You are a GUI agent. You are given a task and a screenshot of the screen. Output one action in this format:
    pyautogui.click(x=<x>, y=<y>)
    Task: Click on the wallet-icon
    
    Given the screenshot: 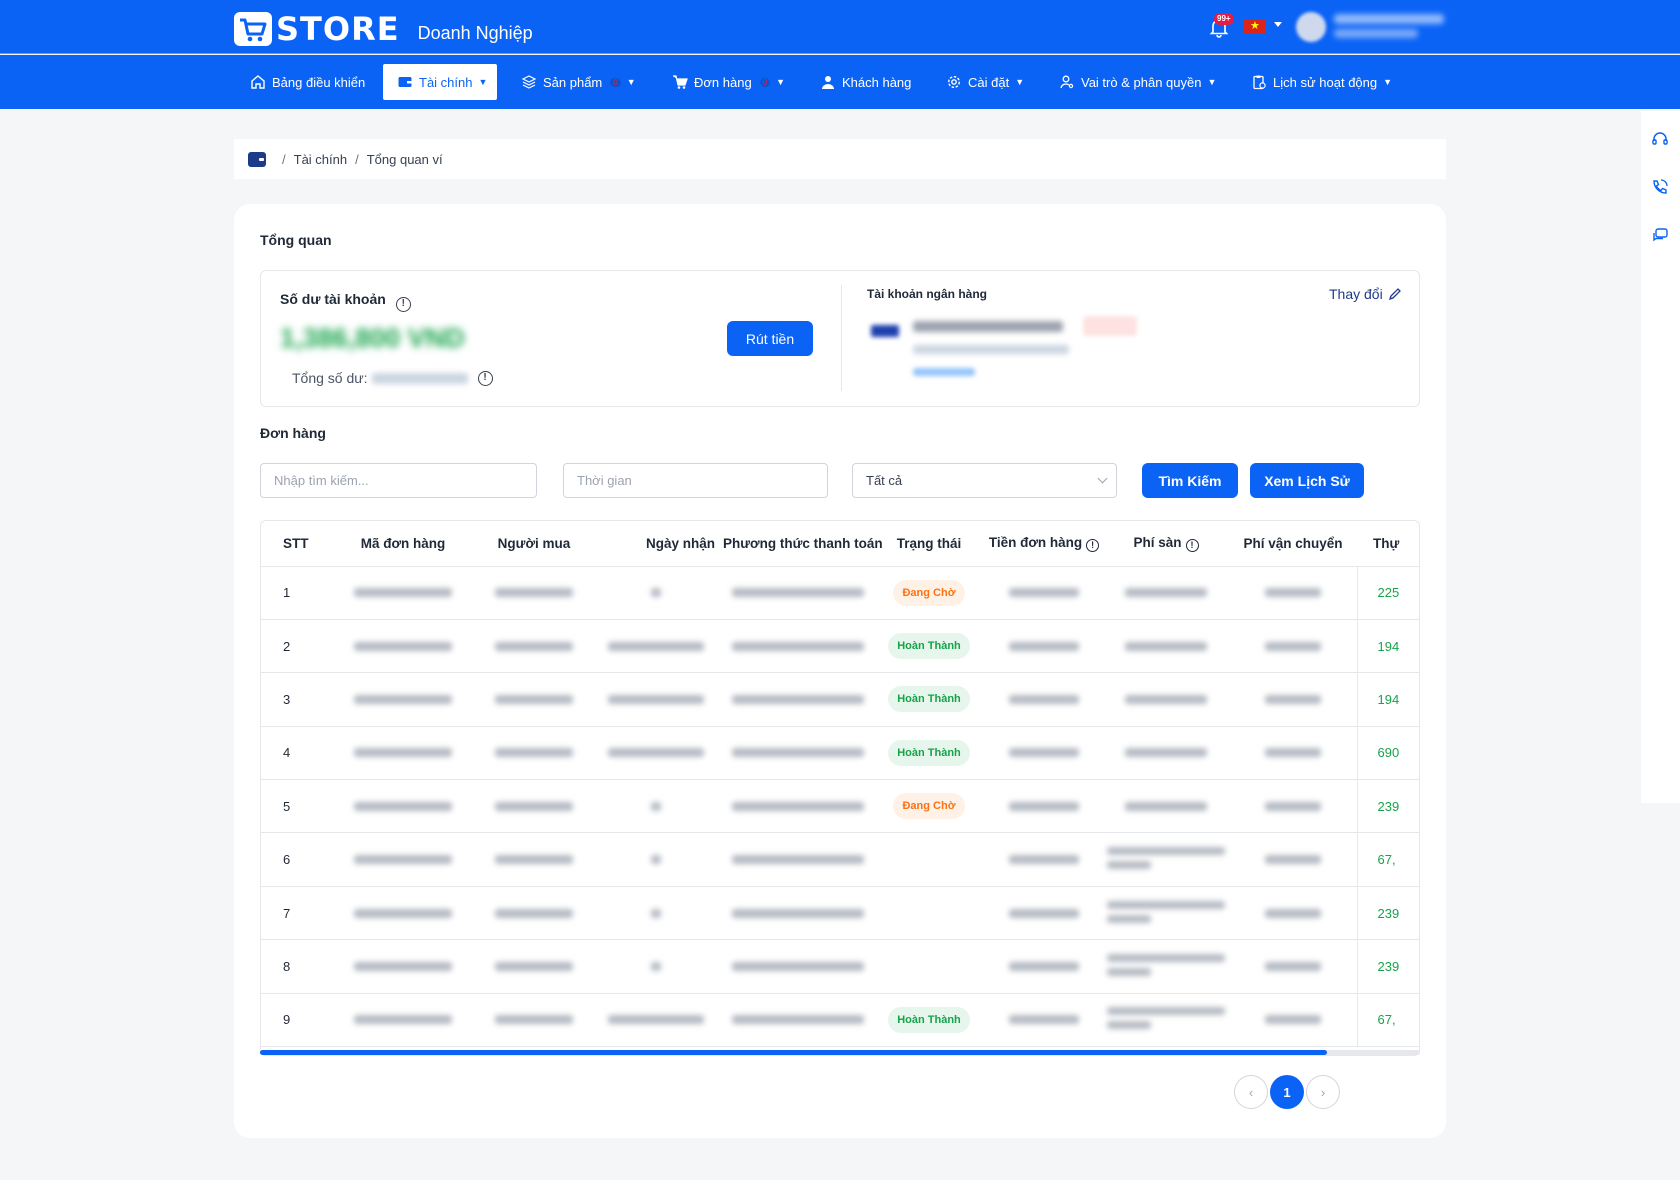 What is the action you would take?
    pyautogui.click(x=257, y=159)
    